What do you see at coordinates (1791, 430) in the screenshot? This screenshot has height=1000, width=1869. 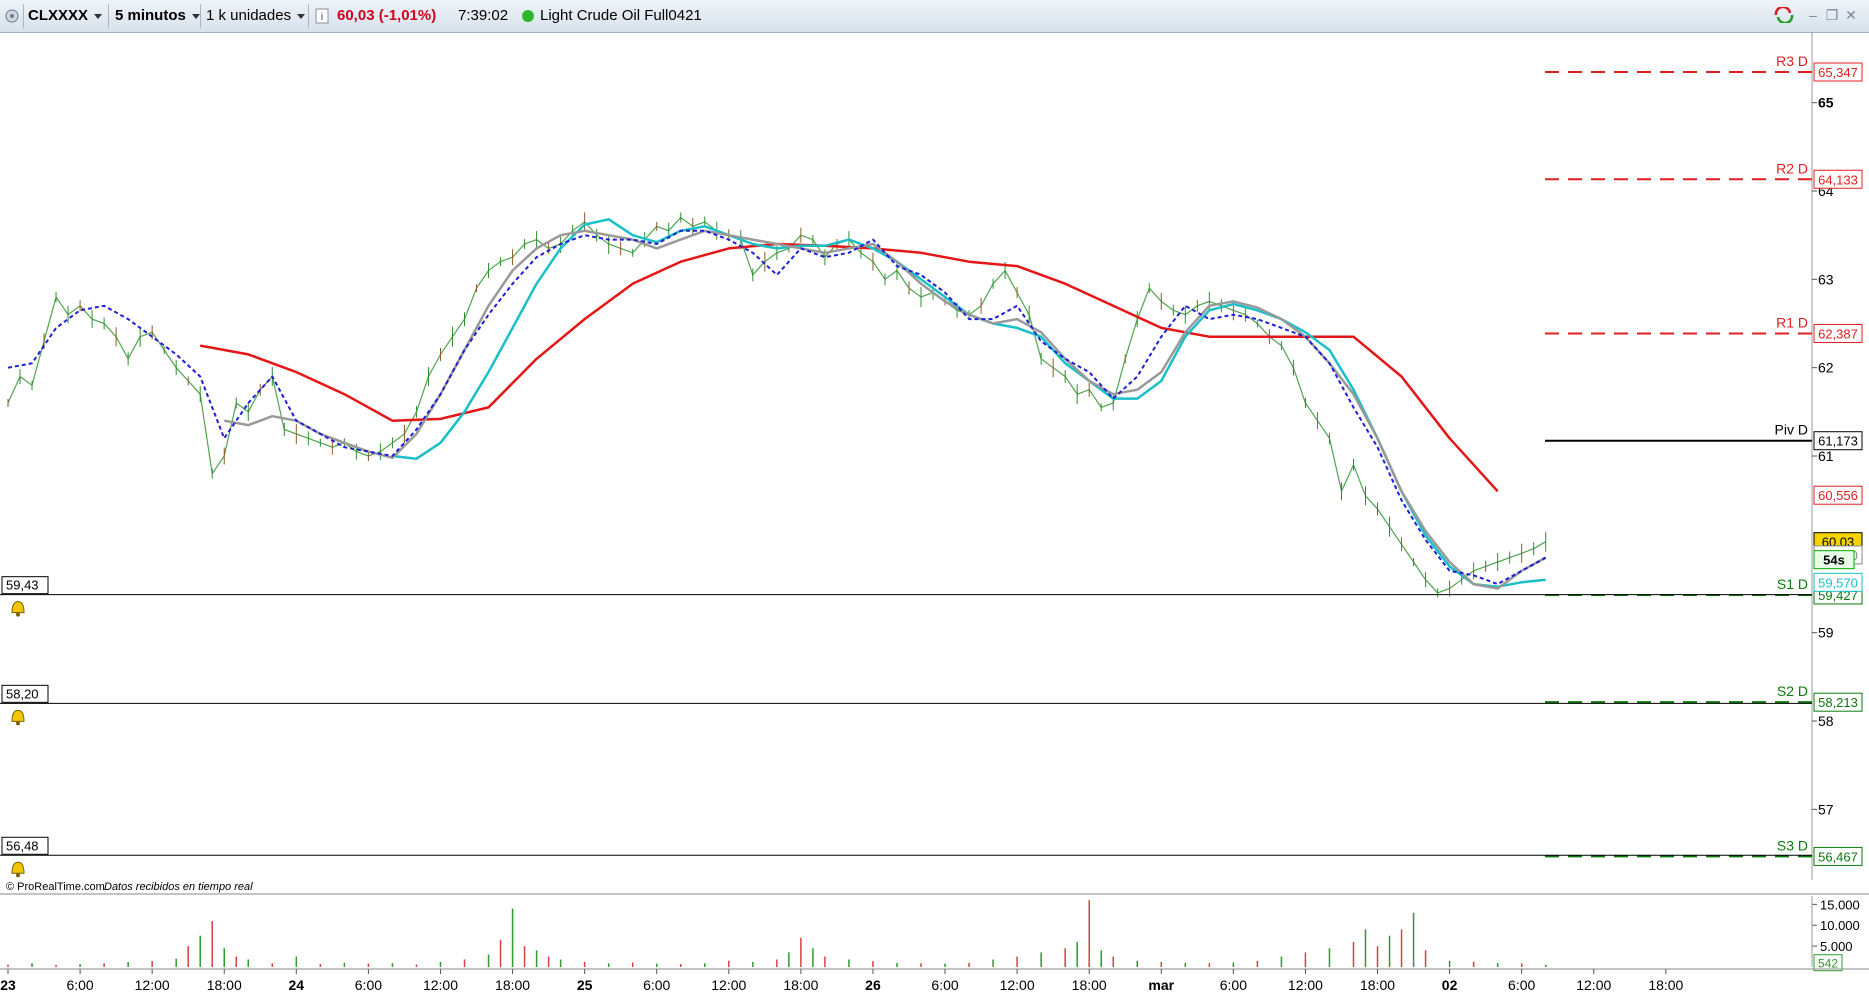 I see `pivot-name: Piv D` at bounding box center [1791, 430].